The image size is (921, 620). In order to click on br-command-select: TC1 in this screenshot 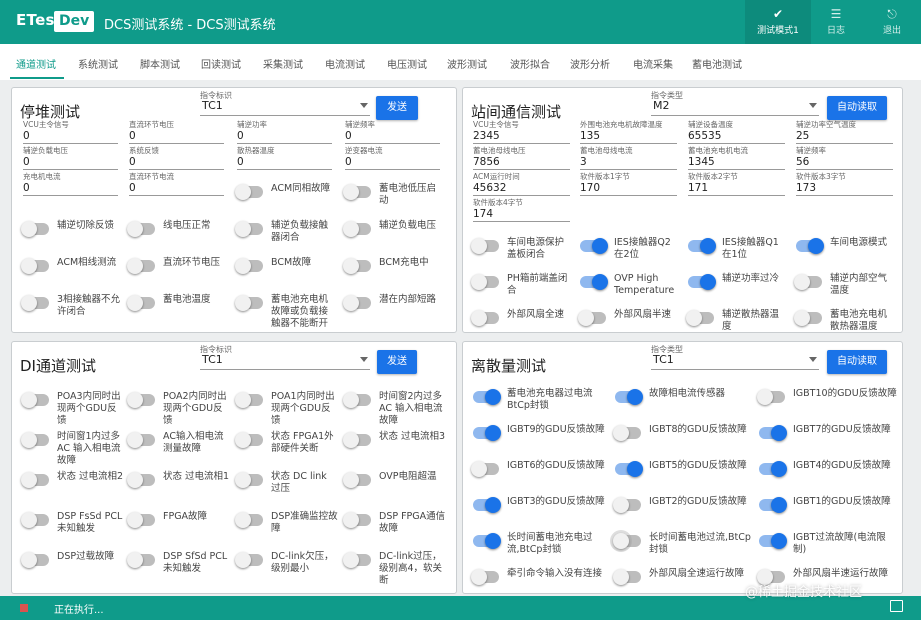, I will do `click(735, 360)`.